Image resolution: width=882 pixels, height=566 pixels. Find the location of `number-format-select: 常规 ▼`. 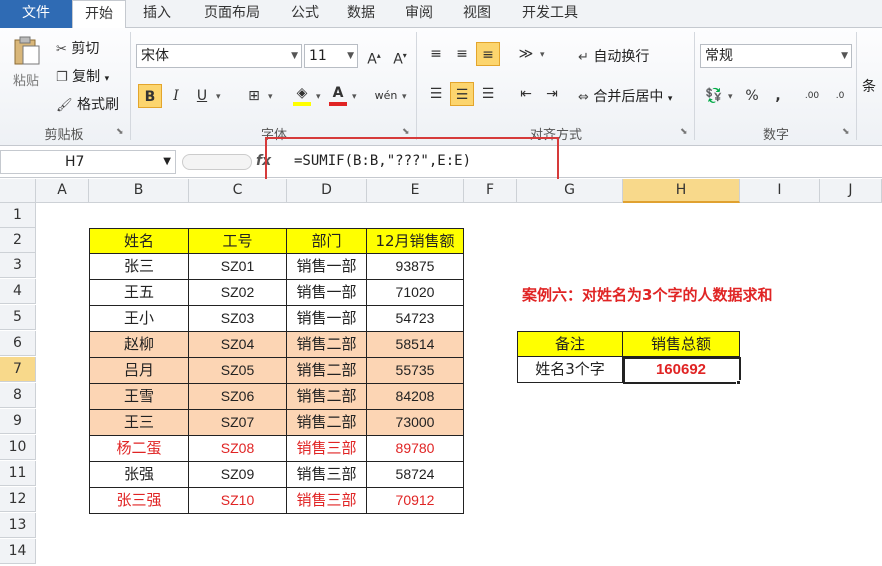

number-format-select: 常规 ▼ is located at coordinates (776, 56).